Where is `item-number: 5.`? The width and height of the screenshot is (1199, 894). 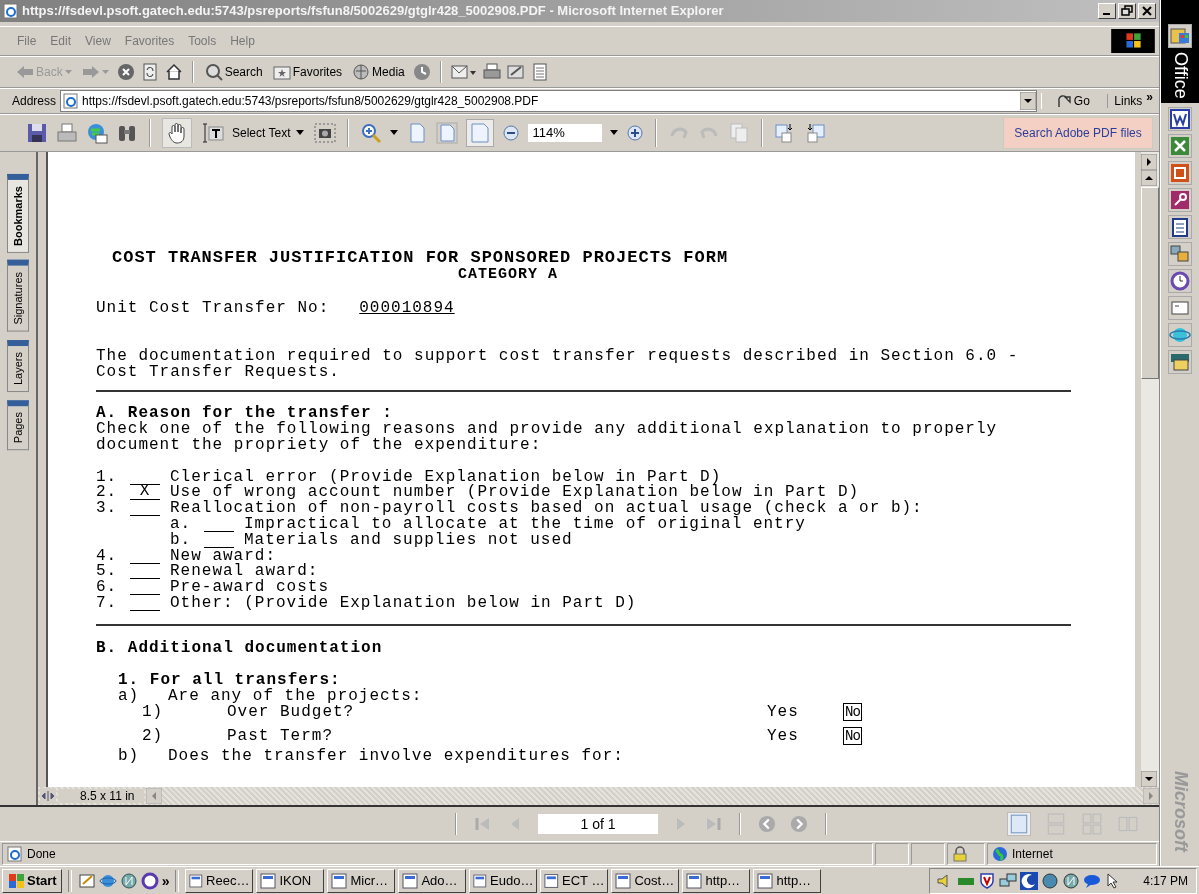 item-number: 5. is located at coordinates (107, 571).